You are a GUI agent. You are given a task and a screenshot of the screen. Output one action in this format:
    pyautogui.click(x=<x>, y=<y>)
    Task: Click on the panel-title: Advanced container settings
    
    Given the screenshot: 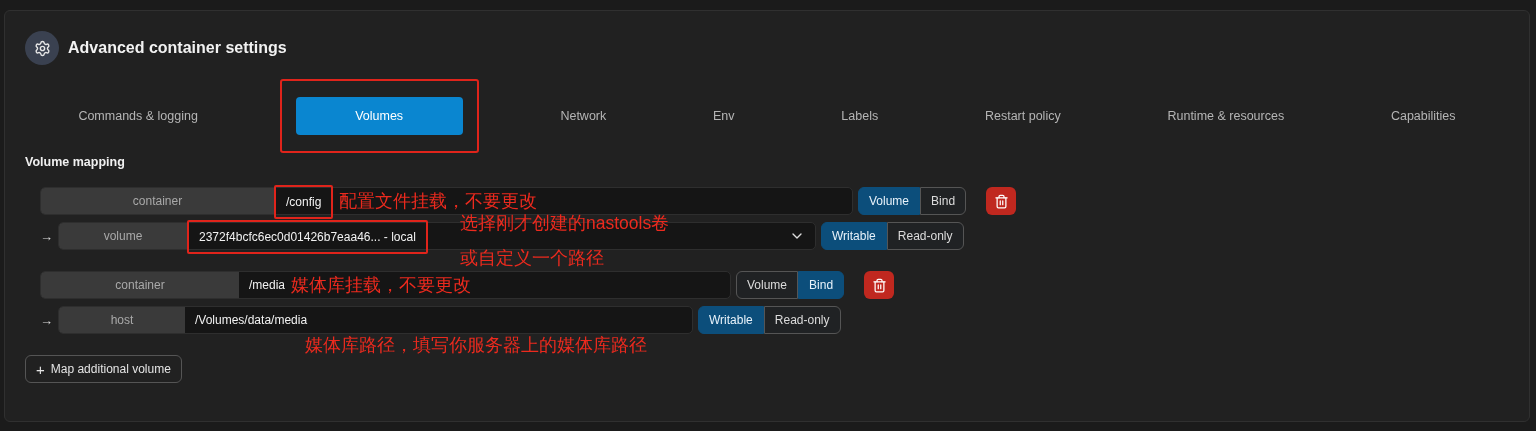 What is the action you would take?
    pyautogui.click(x=177, y=48)
    